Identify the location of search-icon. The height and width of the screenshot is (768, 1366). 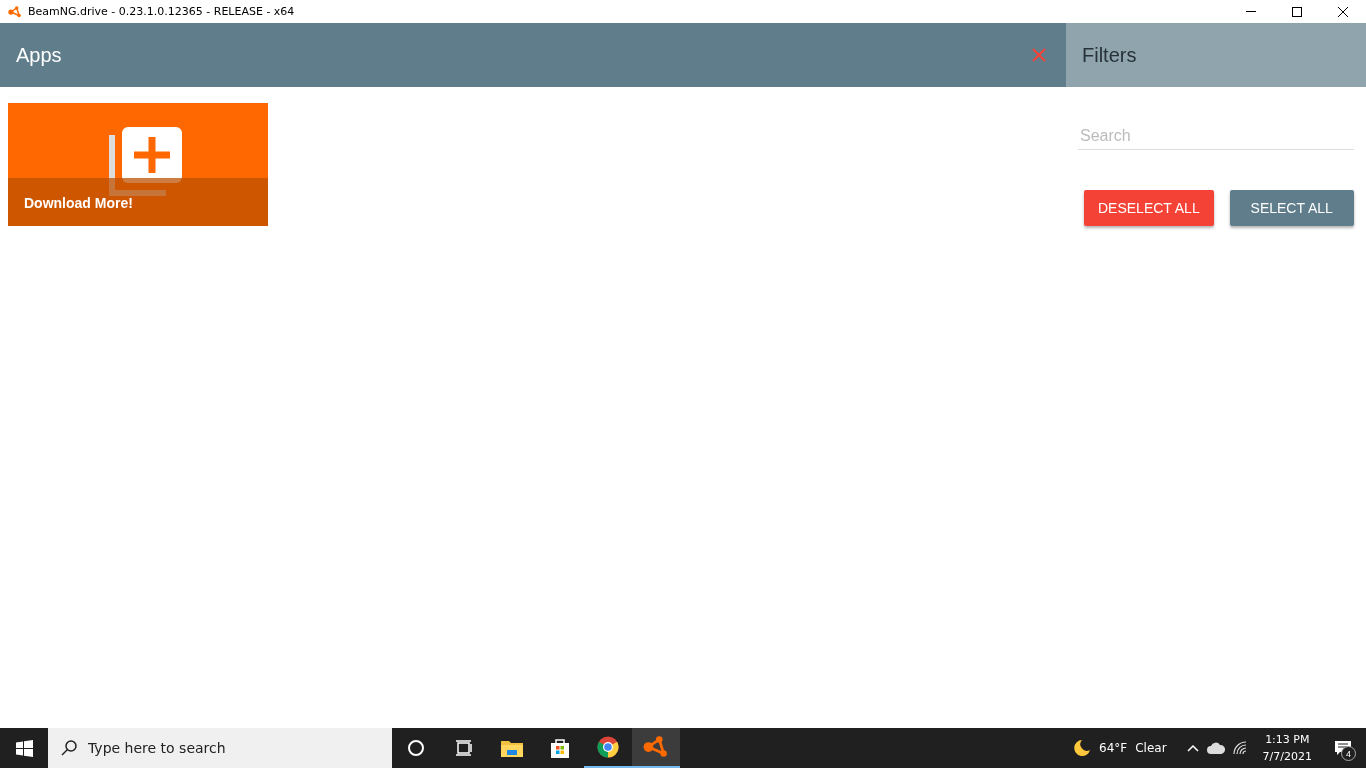
(69, 748).